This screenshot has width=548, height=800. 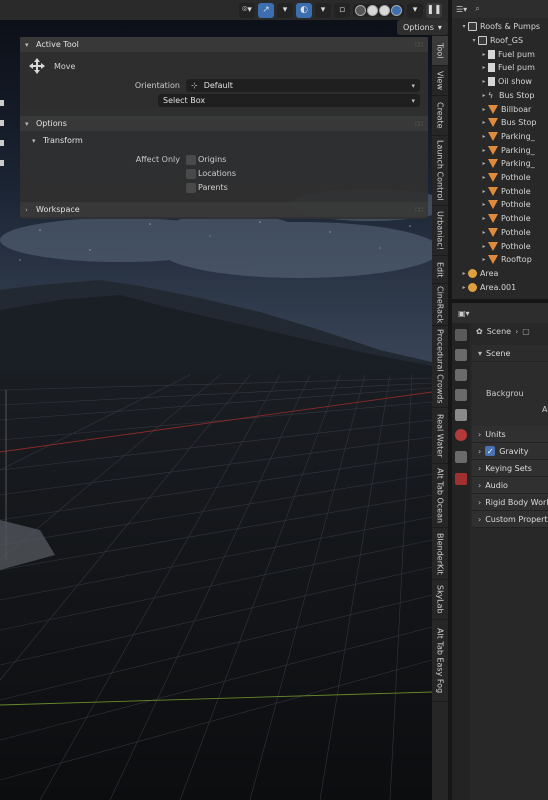 What do you see at coordinates (440, 600) in the screenshot?
I see `tab-skylab: SkyLab` at bounding box center [440, 600].